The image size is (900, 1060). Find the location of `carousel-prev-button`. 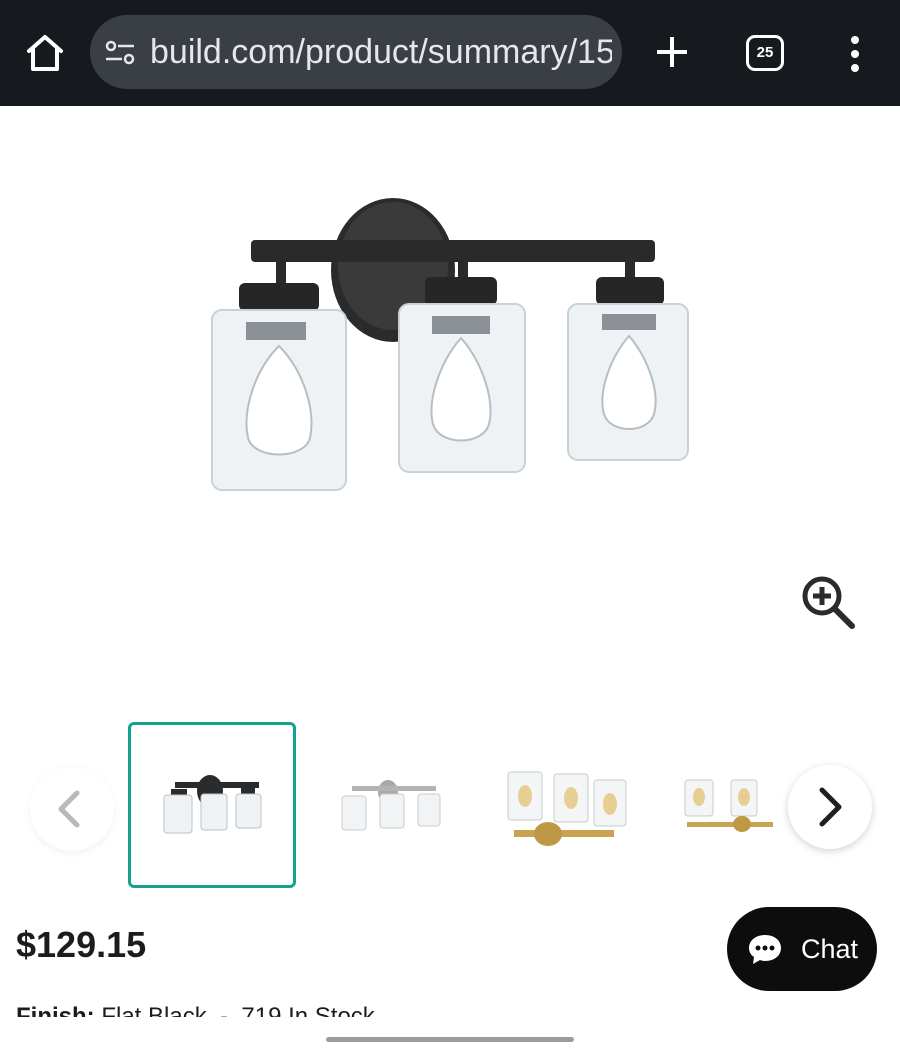

carousel-prev-button is located at coordinates (72, 809).